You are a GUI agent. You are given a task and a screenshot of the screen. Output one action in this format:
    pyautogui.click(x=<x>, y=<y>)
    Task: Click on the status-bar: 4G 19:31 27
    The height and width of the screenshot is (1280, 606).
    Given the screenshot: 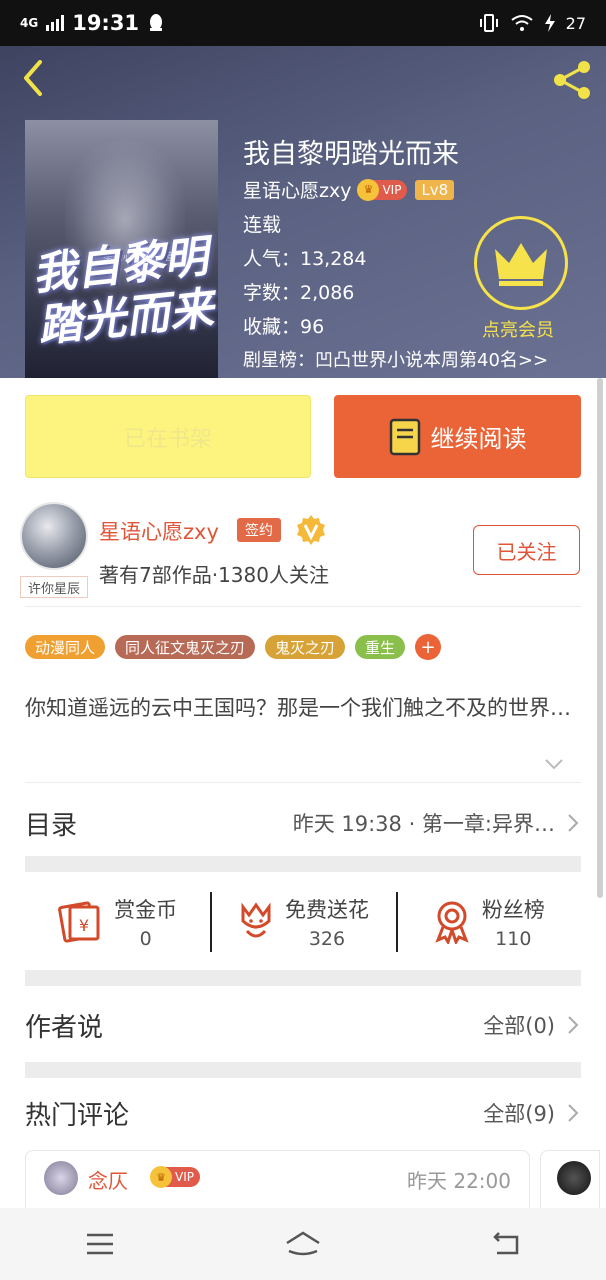 What is the action you would take?
    pyautogui.click(x=303, y=23)
    